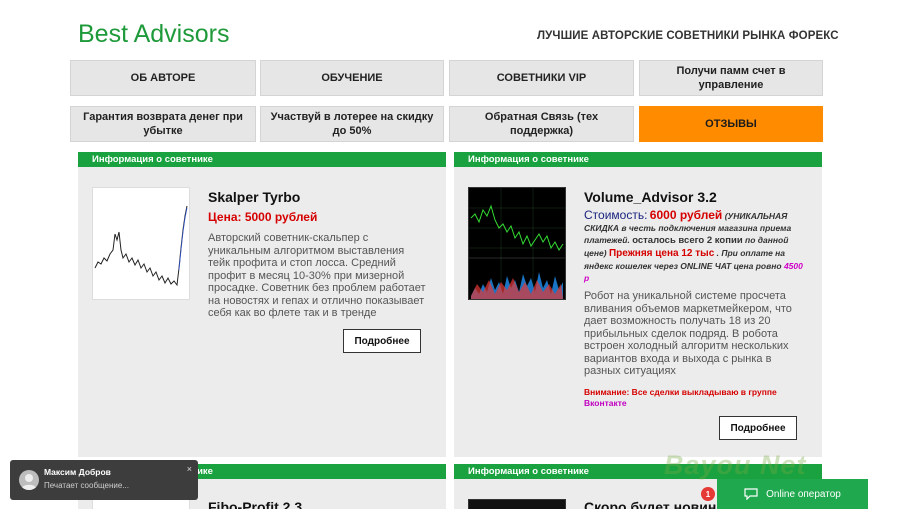 Image resolution: width=900 pixels, height=509 pixels. I want to click on nav-training: ОБУЧЕНИЕ, so click(352, 78).